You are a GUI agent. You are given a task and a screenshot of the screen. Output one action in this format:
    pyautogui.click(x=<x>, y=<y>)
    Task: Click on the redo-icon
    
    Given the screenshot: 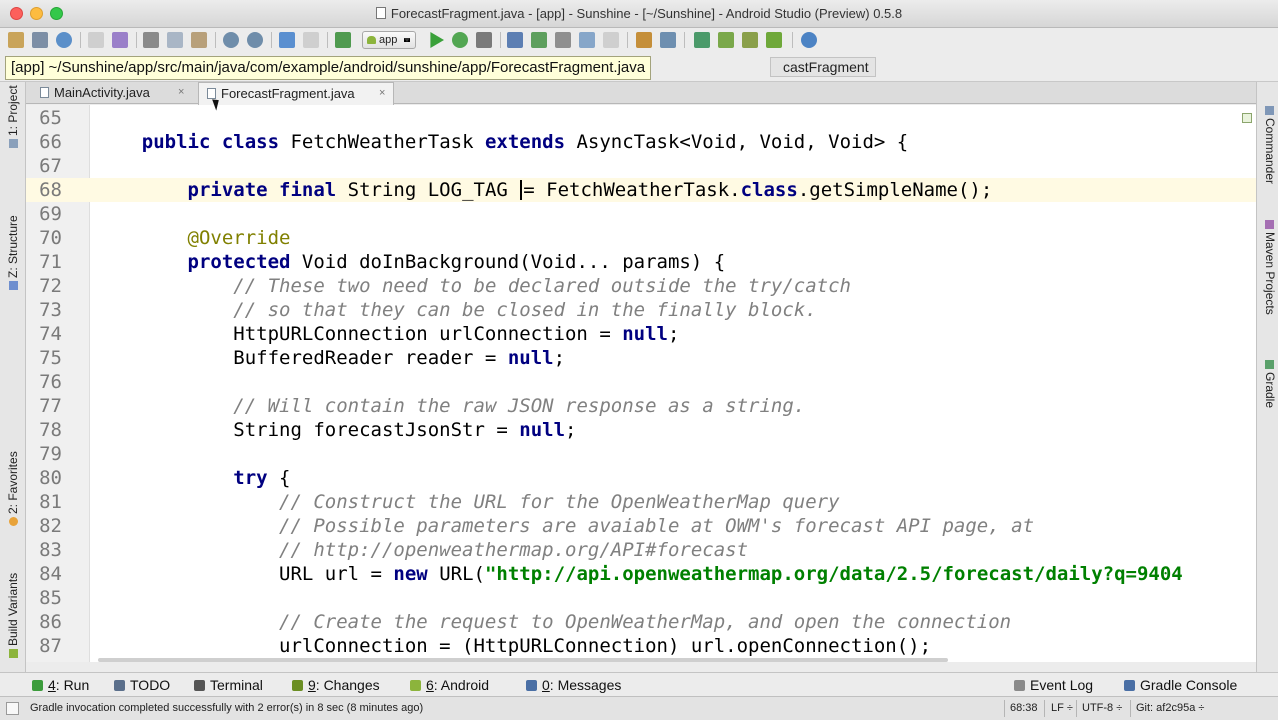 What is the action you would take?
    pyautogui.click(x=120, y=40)
    